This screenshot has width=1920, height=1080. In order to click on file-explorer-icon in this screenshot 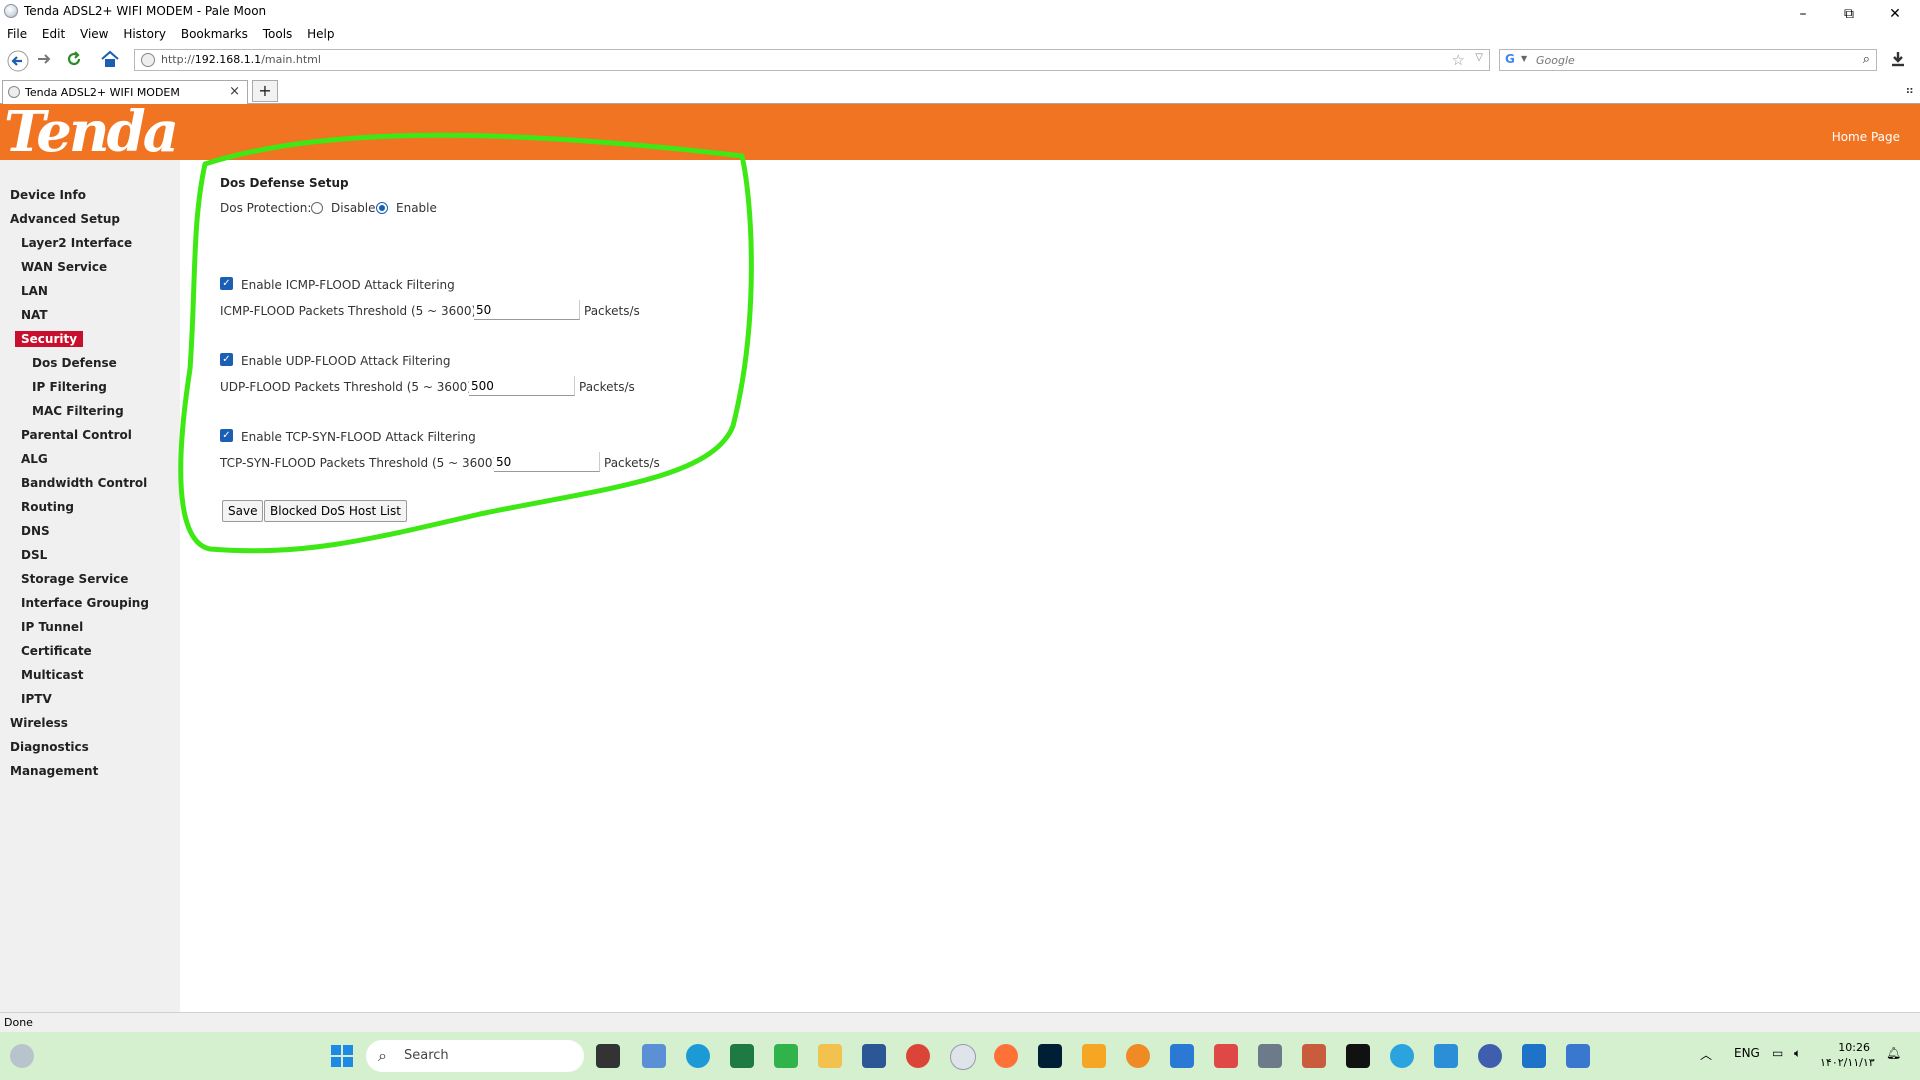, I will do `click(830, 1056)`.